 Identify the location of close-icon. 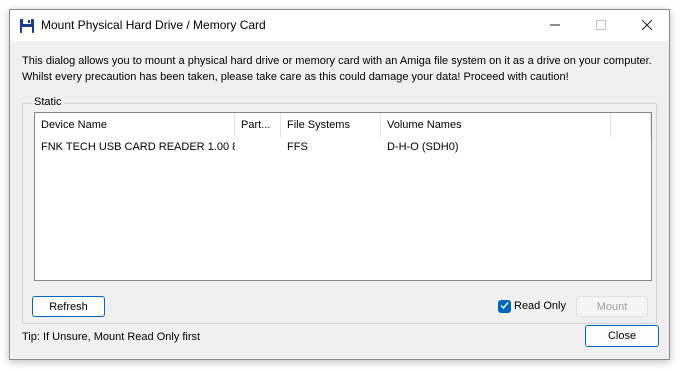
(647, 25).